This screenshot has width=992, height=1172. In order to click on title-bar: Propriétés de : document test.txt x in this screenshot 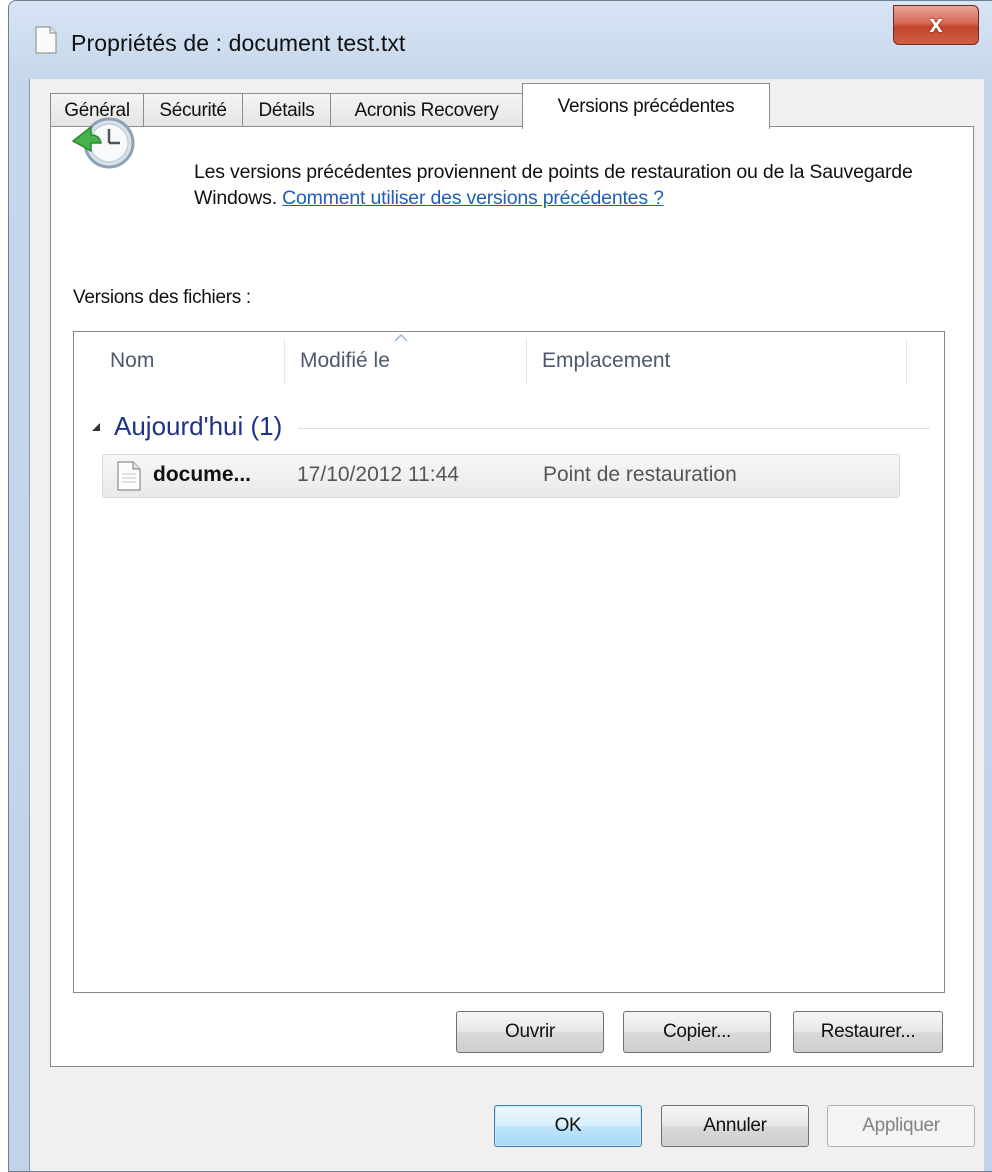, I will do `click(500, 41)`.